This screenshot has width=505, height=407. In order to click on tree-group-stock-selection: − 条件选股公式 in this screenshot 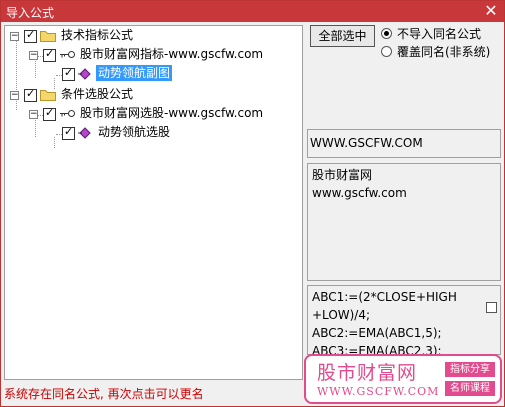, I will do `click(125, 95)`.